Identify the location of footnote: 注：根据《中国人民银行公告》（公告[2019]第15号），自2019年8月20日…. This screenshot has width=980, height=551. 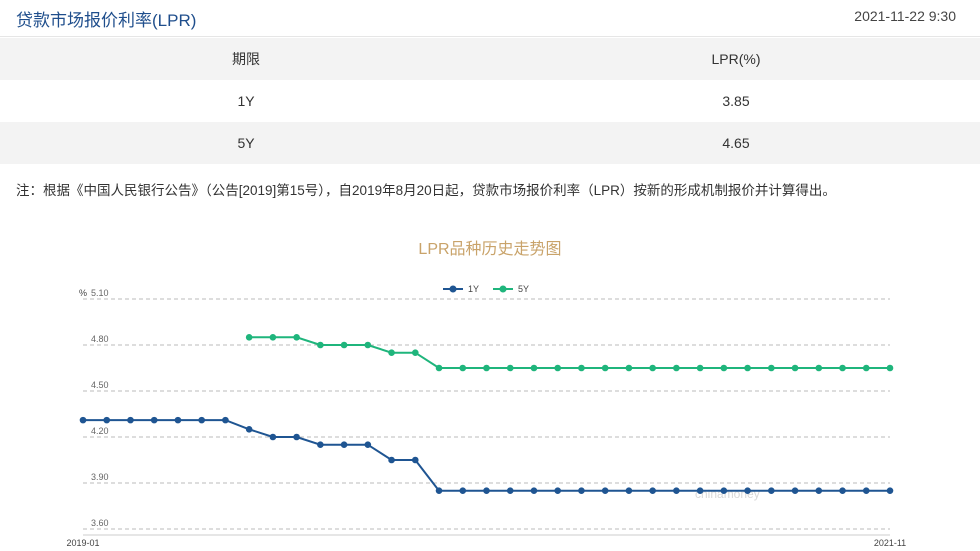
(426, 190).